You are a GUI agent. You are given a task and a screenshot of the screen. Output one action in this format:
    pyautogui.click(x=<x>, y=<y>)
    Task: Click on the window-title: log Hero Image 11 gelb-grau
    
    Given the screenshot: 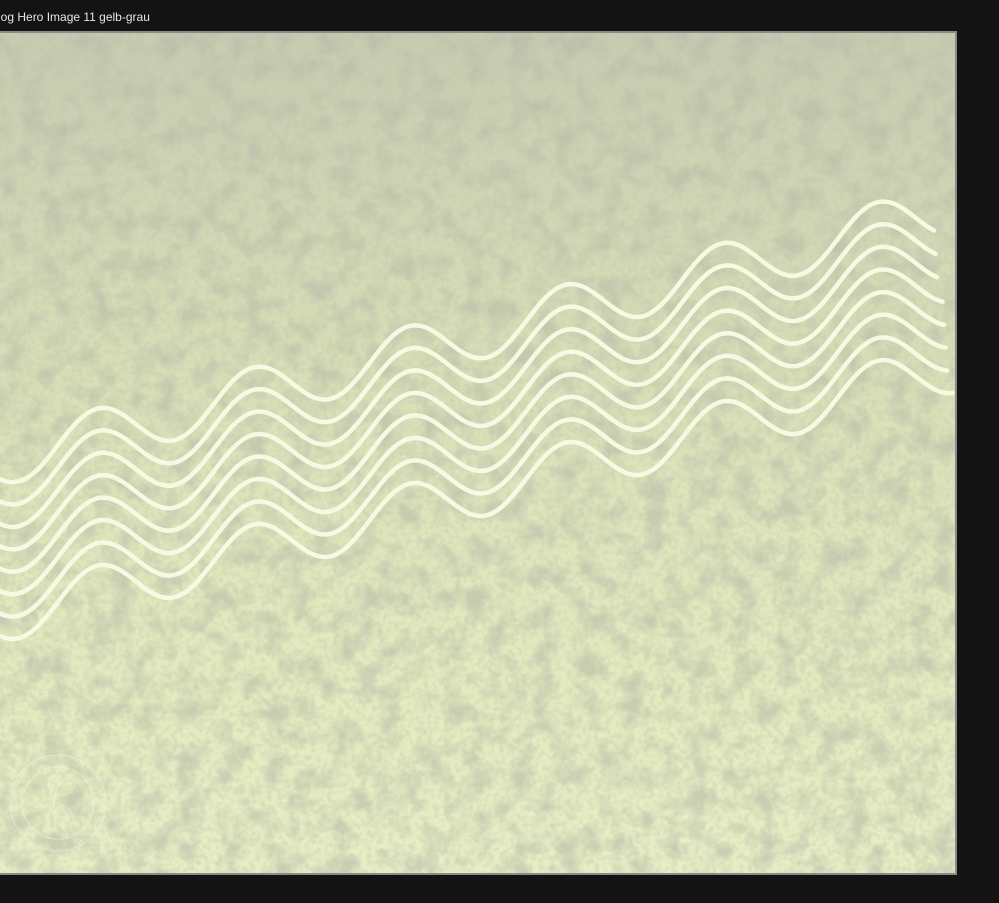 What is the action you would take?
    pyautogui.click(x=75, y=17)
    